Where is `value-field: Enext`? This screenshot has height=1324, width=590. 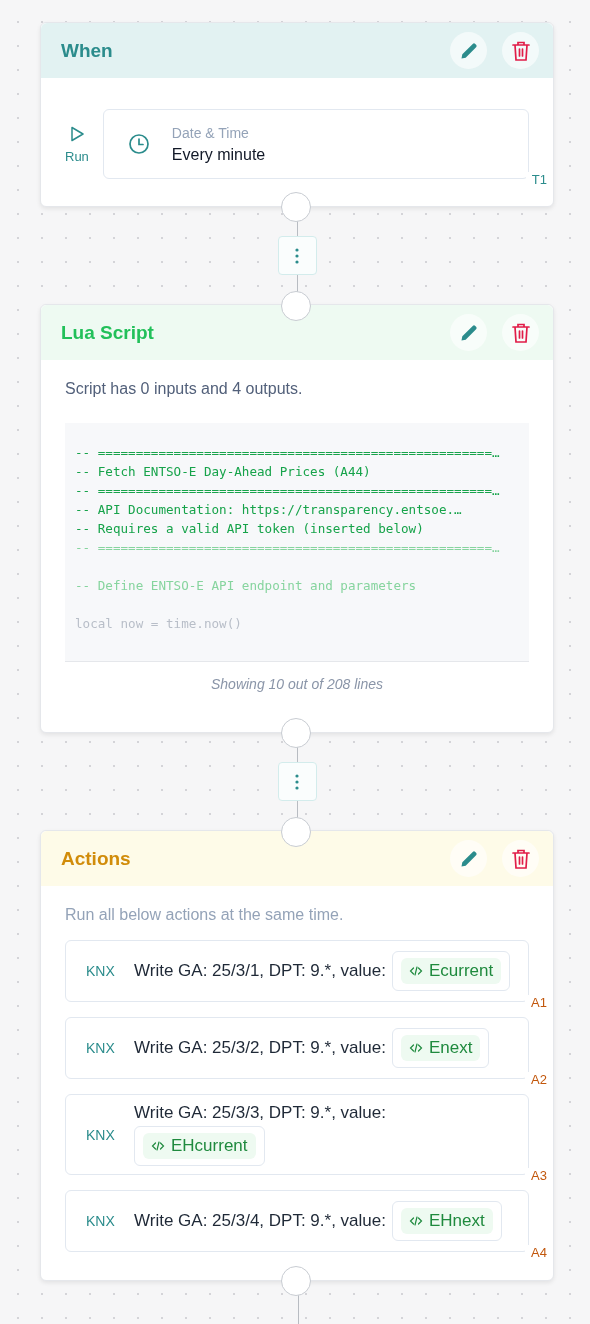 value-field: Enext is located at coordinates (440, 1048).